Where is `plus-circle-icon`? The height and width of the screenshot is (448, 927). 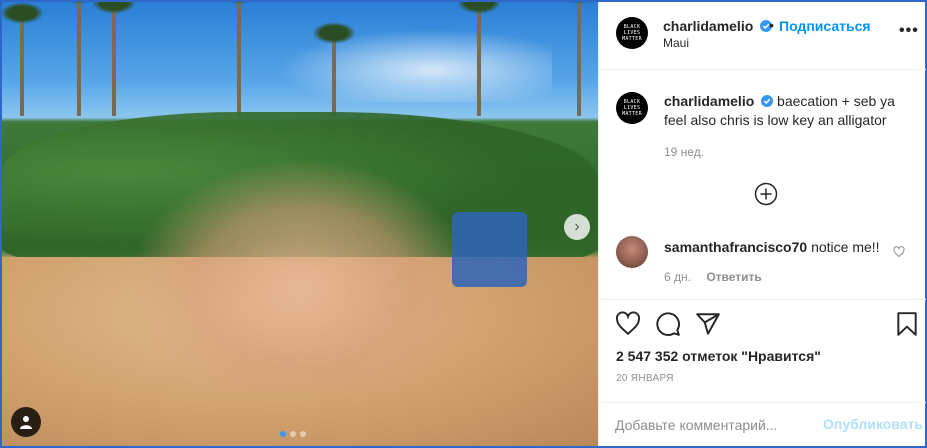 plus-circle-icon is located at coordinates (766, 194).